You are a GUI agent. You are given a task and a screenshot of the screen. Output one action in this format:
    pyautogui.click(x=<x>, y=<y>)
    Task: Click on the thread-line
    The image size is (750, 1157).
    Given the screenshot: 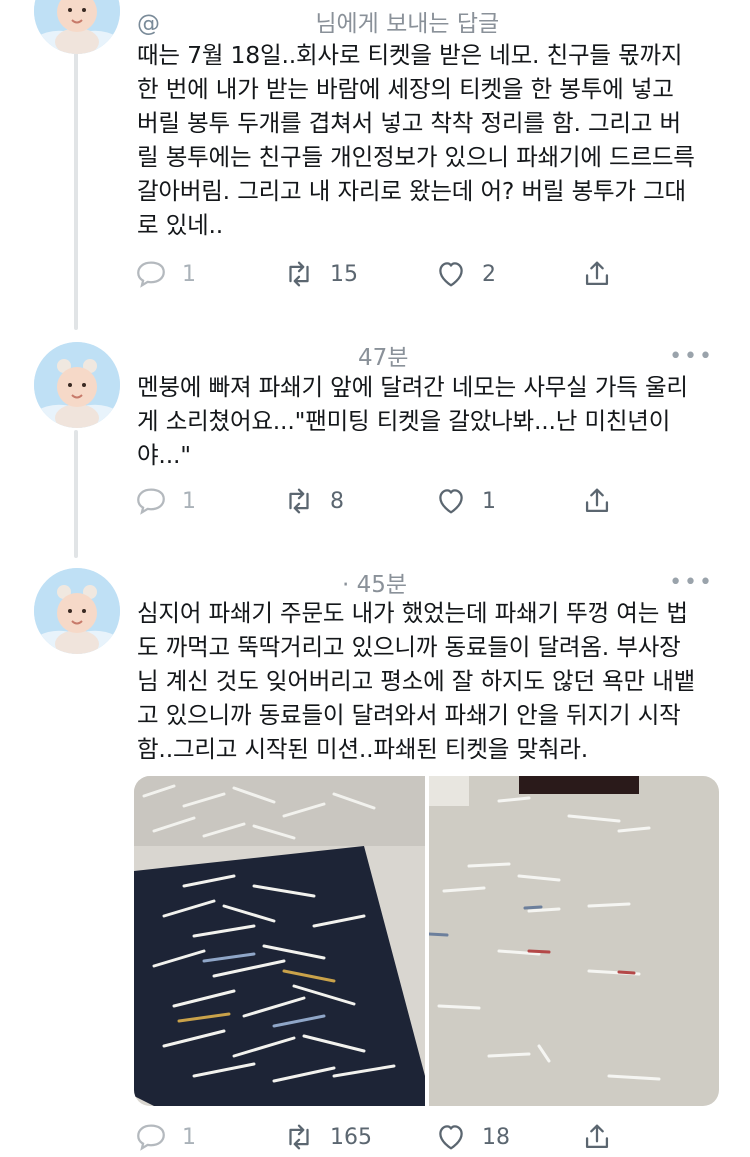 What is the action you would take?
    pyautogui.click(x=76, y=494)
    